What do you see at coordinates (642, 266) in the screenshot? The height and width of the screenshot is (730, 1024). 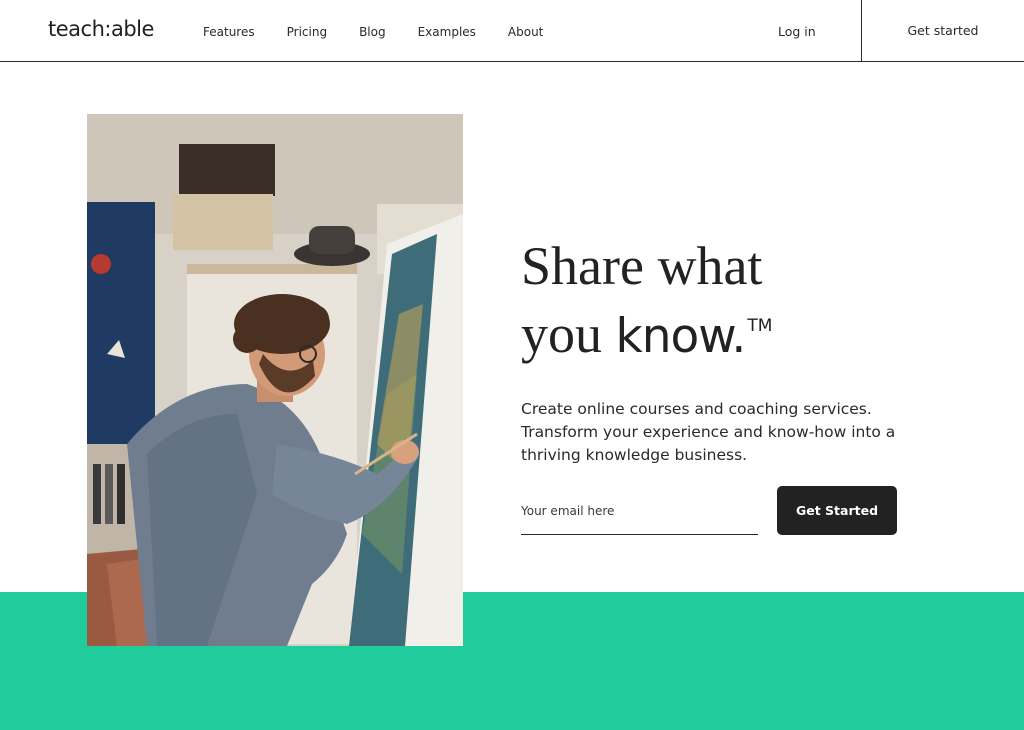 I see `headline-line1: Share what` at bounding box center [642, 266].